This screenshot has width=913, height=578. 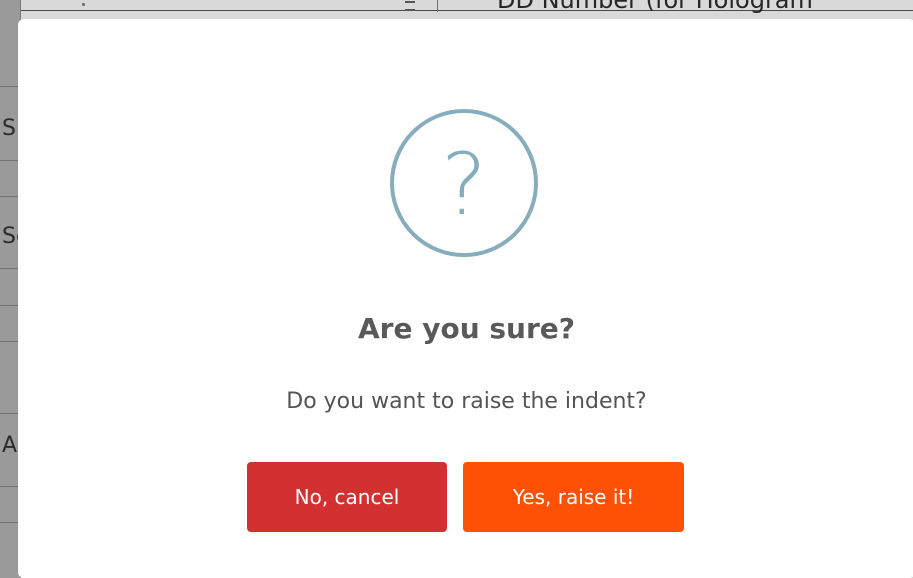 What do you see at coordinates (655, 7) in the screenshot?
I see `background-column-header: DD Number (for Hologram` at bounding box center [655, 7].